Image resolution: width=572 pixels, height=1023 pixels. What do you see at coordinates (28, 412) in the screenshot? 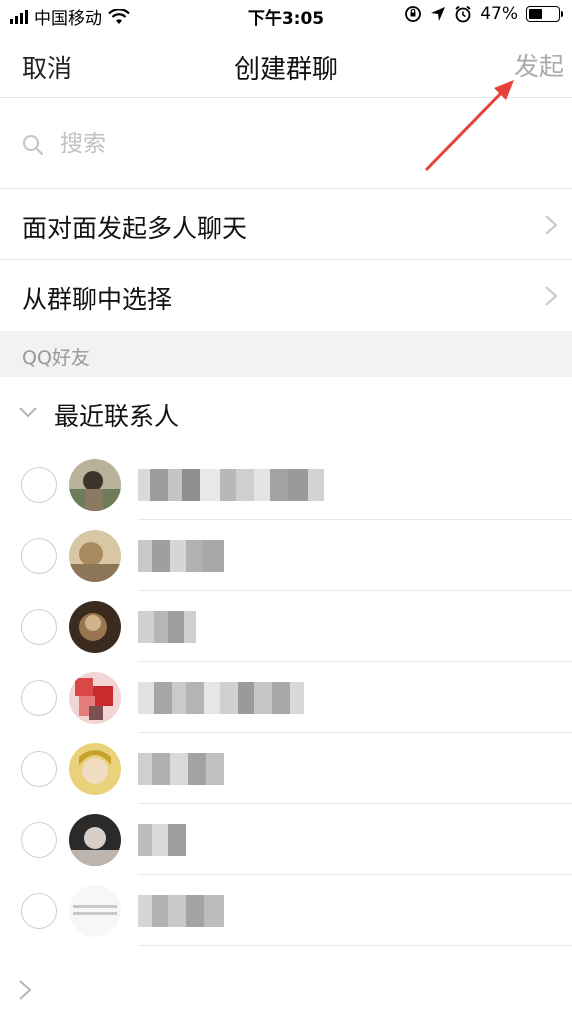
I see `chevron-down-icon` at bounding box center [28, 412].